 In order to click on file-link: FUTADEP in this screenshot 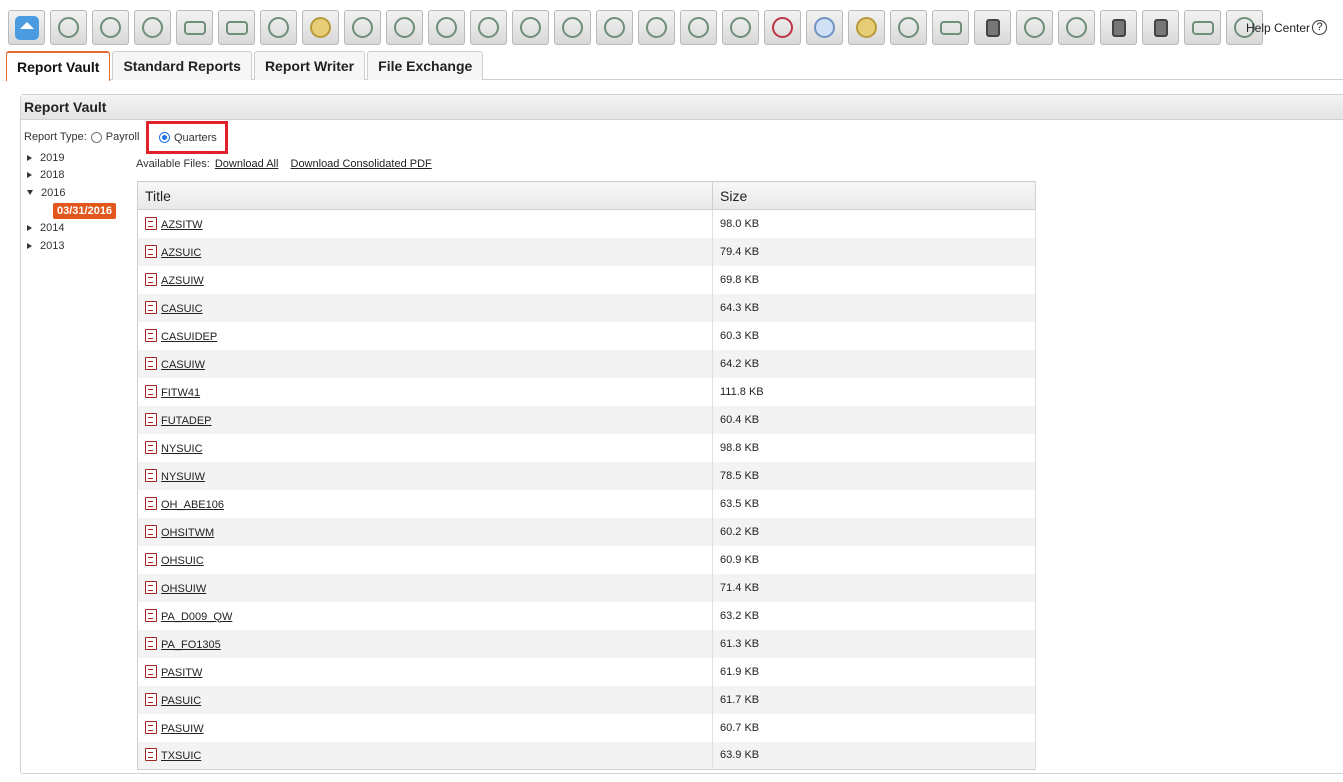, I will do `click(186, 421)`.